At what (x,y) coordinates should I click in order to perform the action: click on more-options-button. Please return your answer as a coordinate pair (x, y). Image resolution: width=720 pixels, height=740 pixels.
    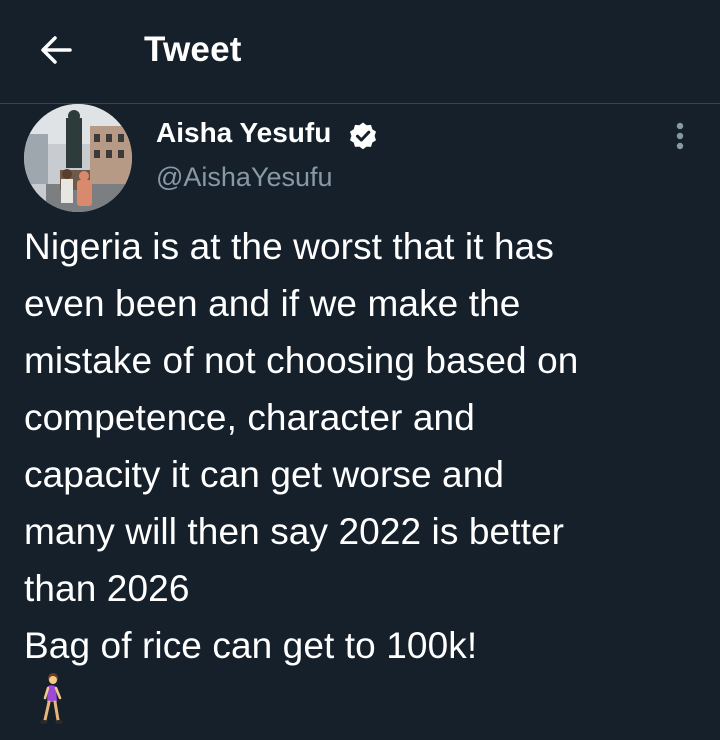
    Looking at the image, I should click on (680, 136).